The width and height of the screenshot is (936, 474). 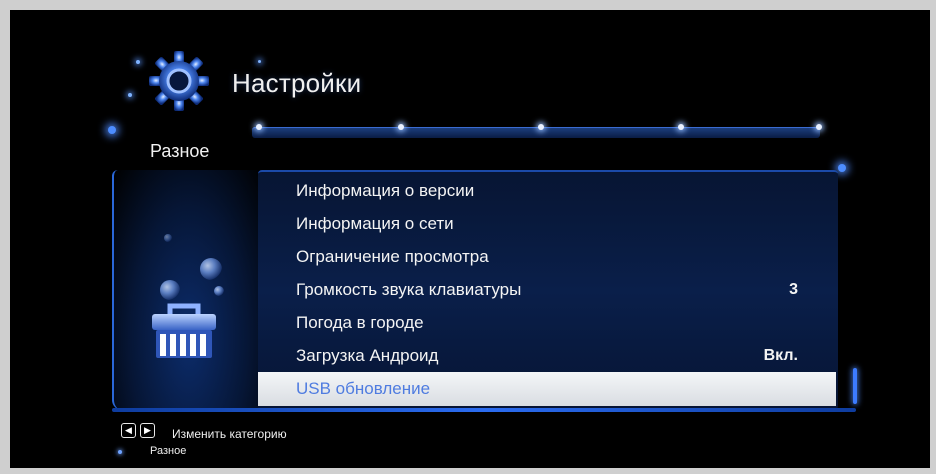 What do you see at coordinates (547, 191) in the screenshot?
I see `menu-item-version-info: Информация о версии` at bounding box center [547, 191].